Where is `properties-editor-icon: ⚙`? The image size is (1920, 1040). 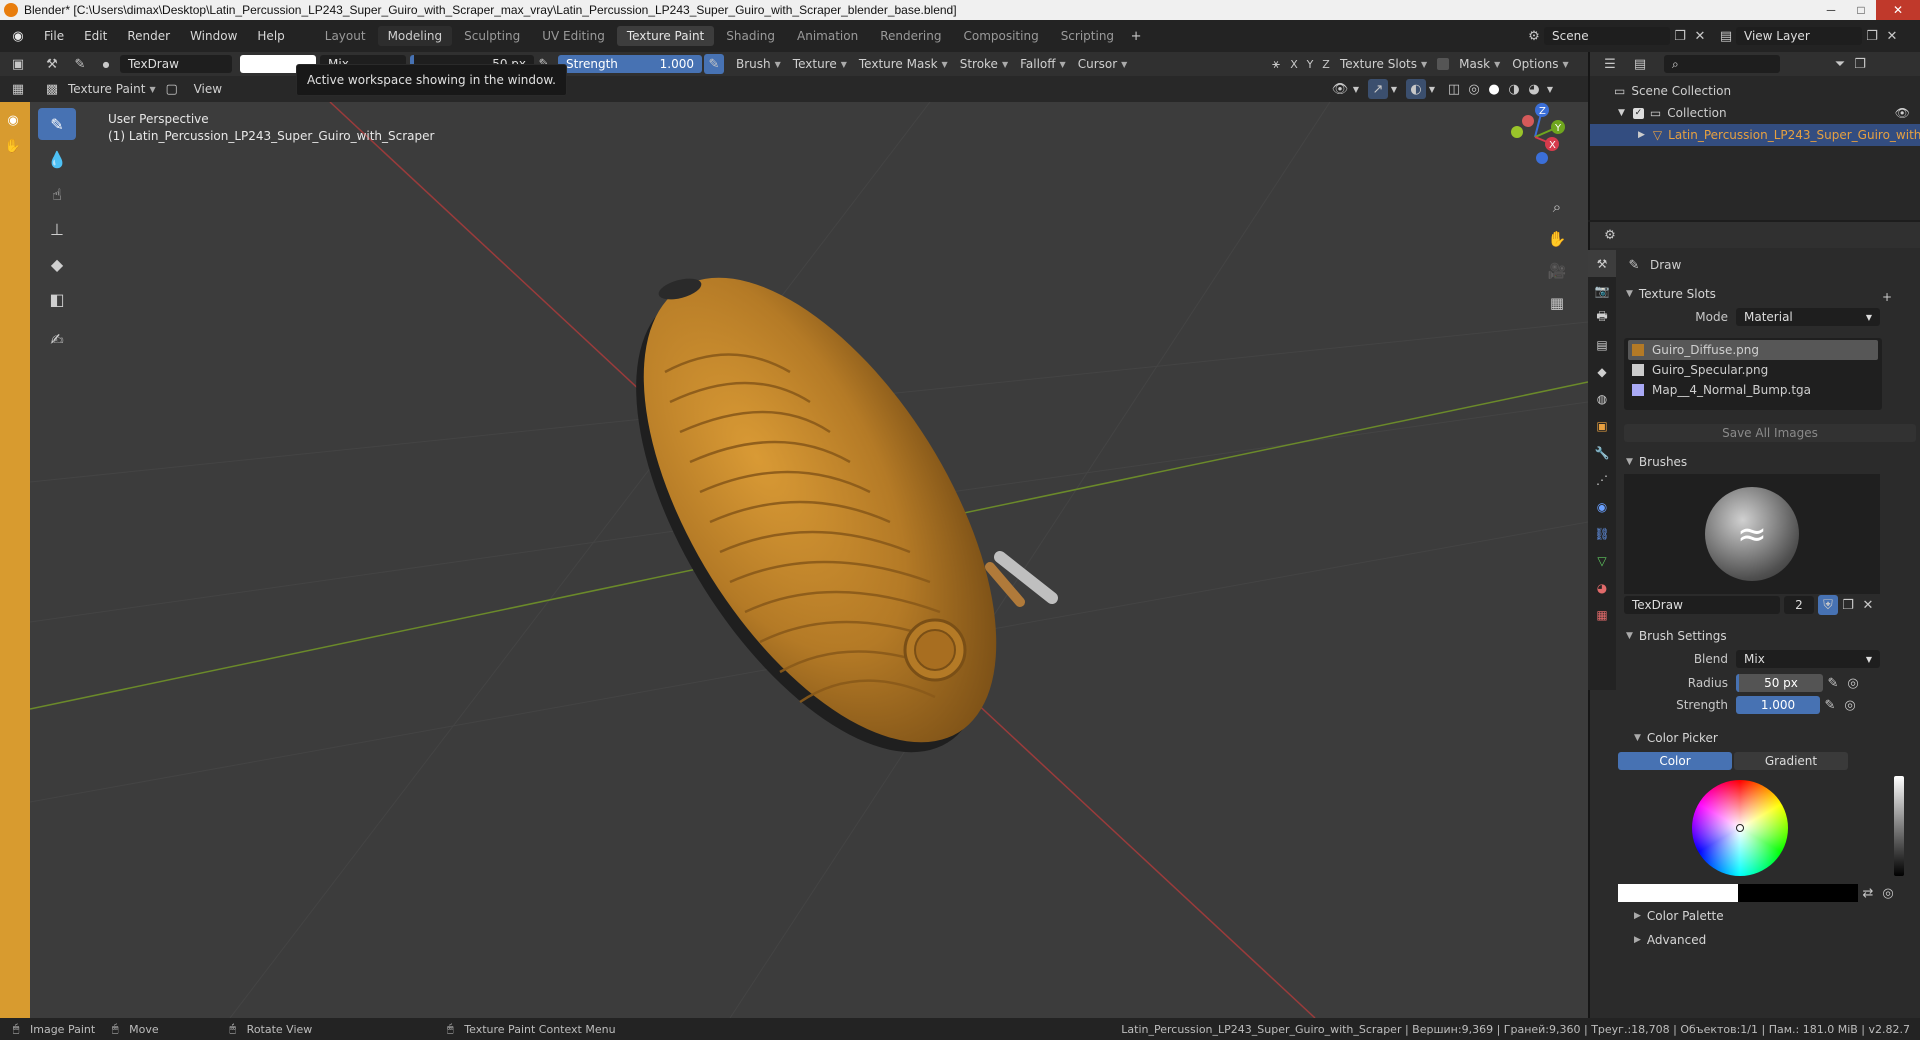
properties-editor-icon: ⚙ is located at coordinates (1610, 235).